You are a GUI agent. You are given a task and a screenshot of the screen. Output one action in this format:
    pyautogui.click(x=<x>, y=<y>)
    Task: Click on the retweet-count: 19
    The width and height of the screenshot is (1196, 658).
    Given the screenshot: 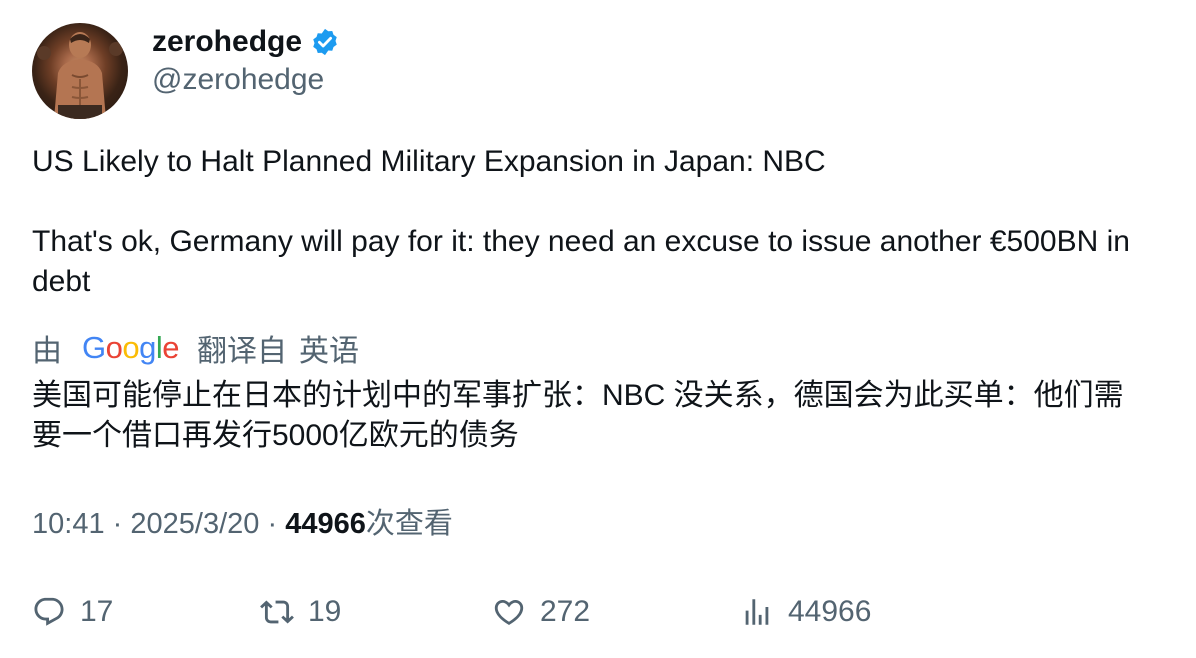 What is the action you would take?
    pyautogui.click(x=325, y=611)
    